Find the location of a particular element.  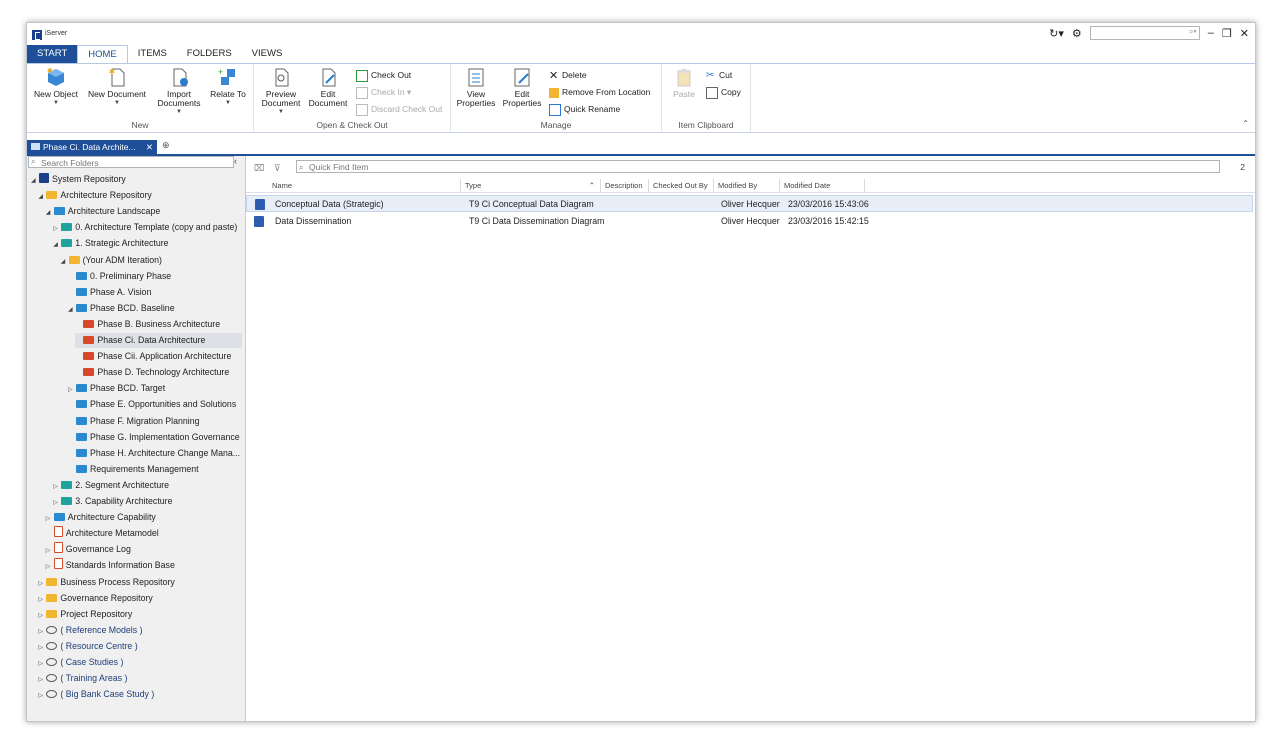

col-modified-by: Modified By is located at coordinates (747, 185).